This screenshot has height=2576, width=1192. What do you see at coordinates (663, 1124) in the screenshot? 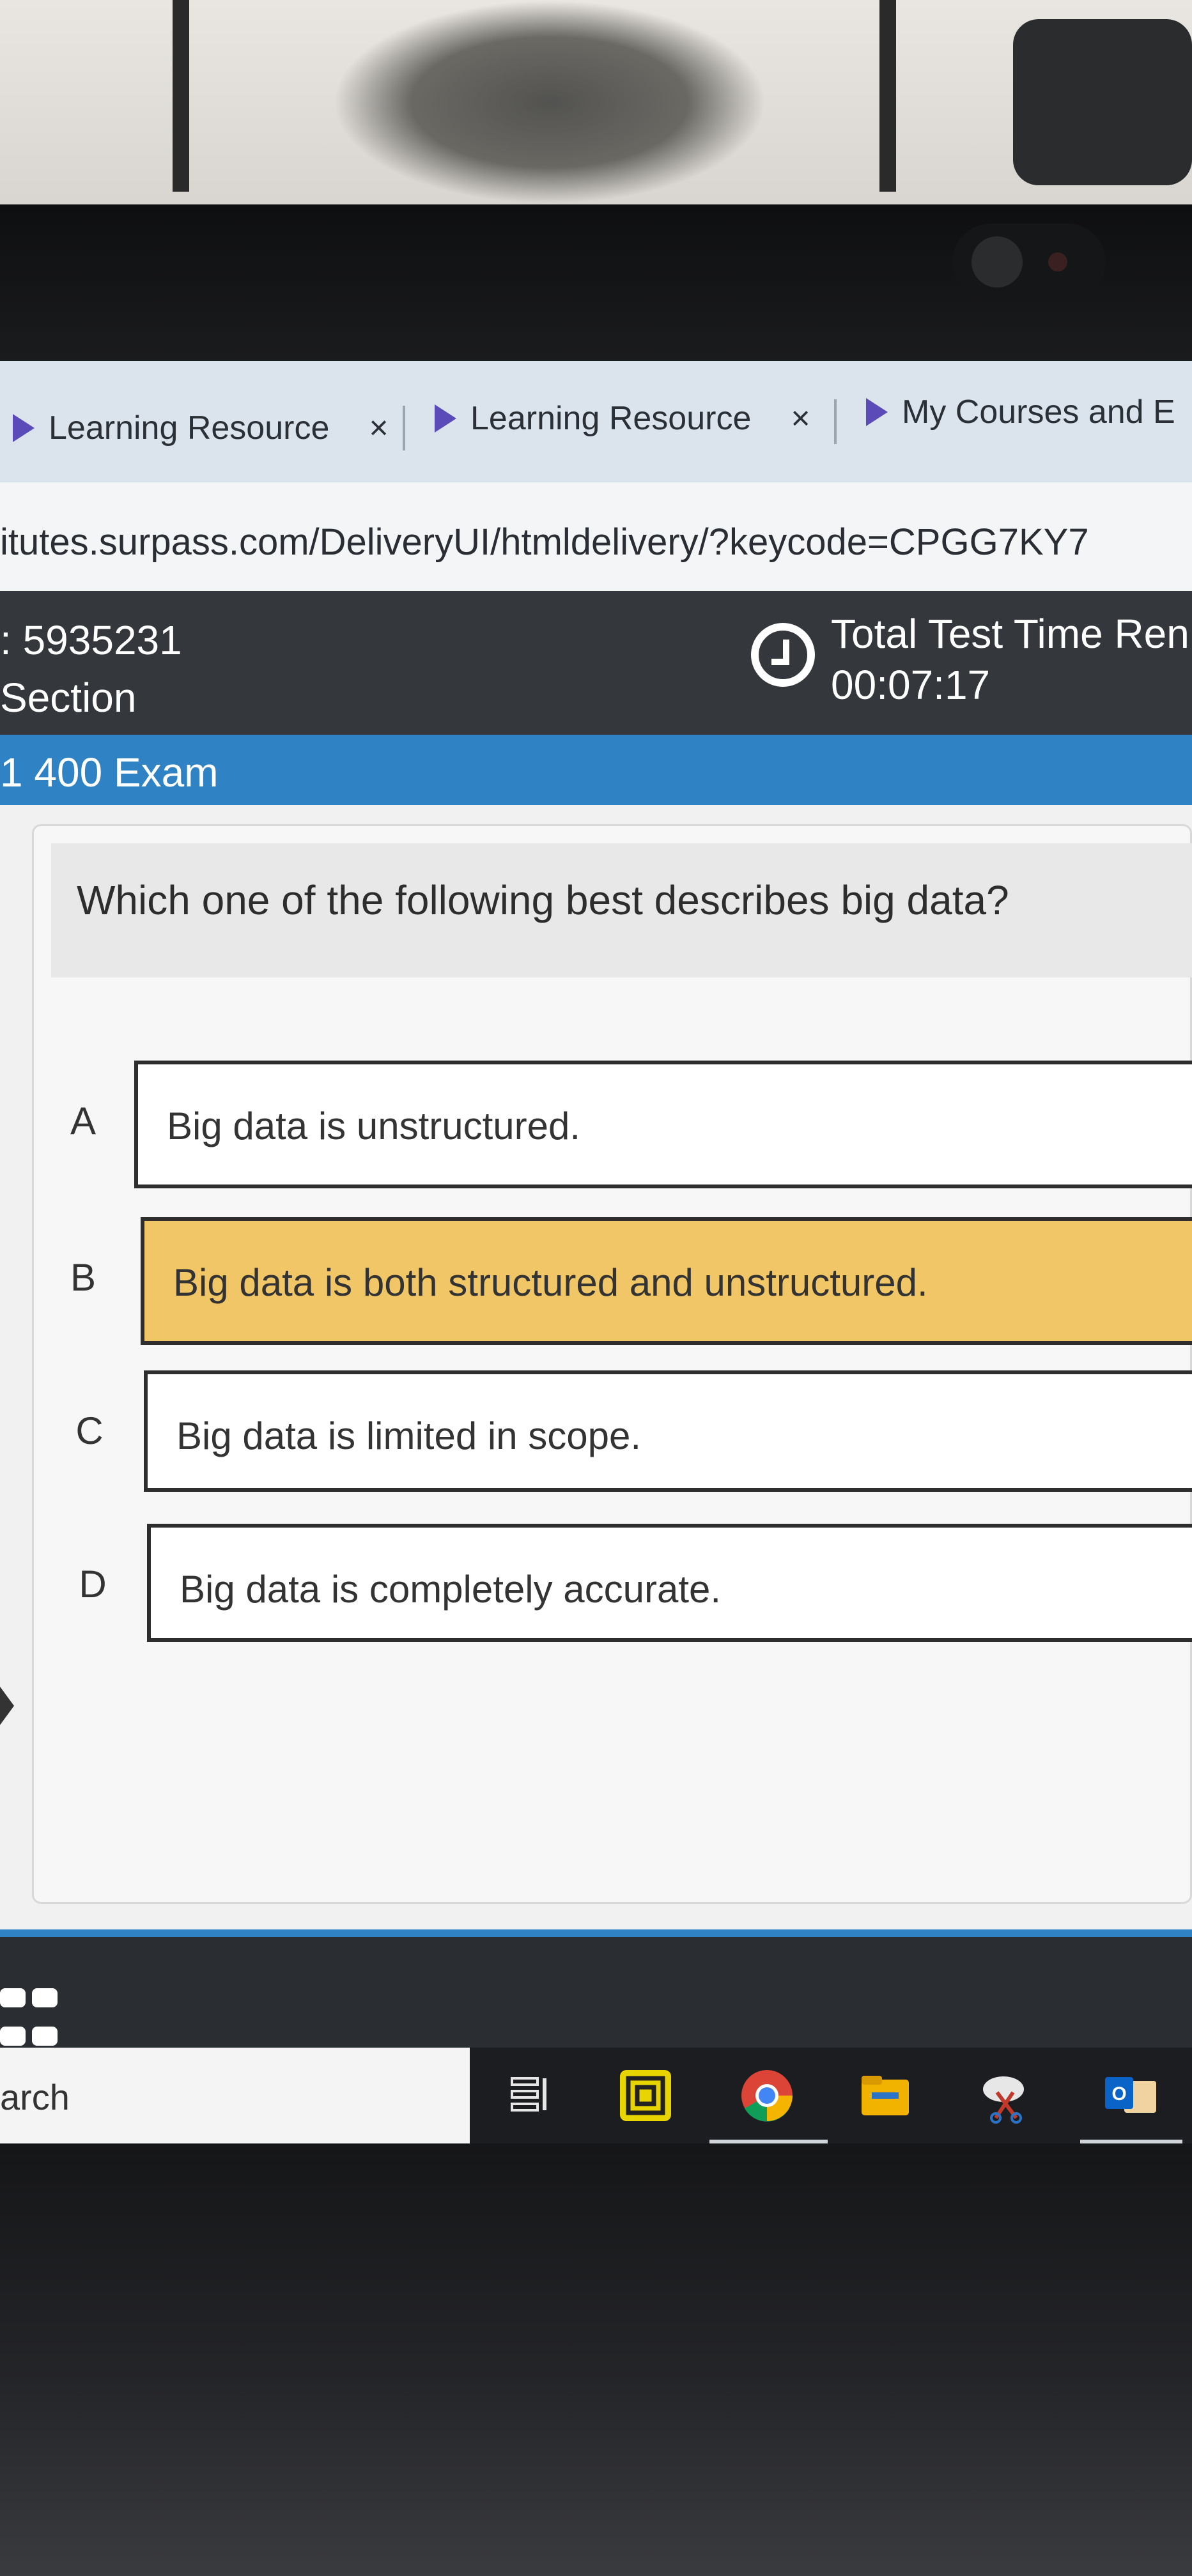
I see `option-box: Big data is unstructured.` at bounding box center [663, 1124].